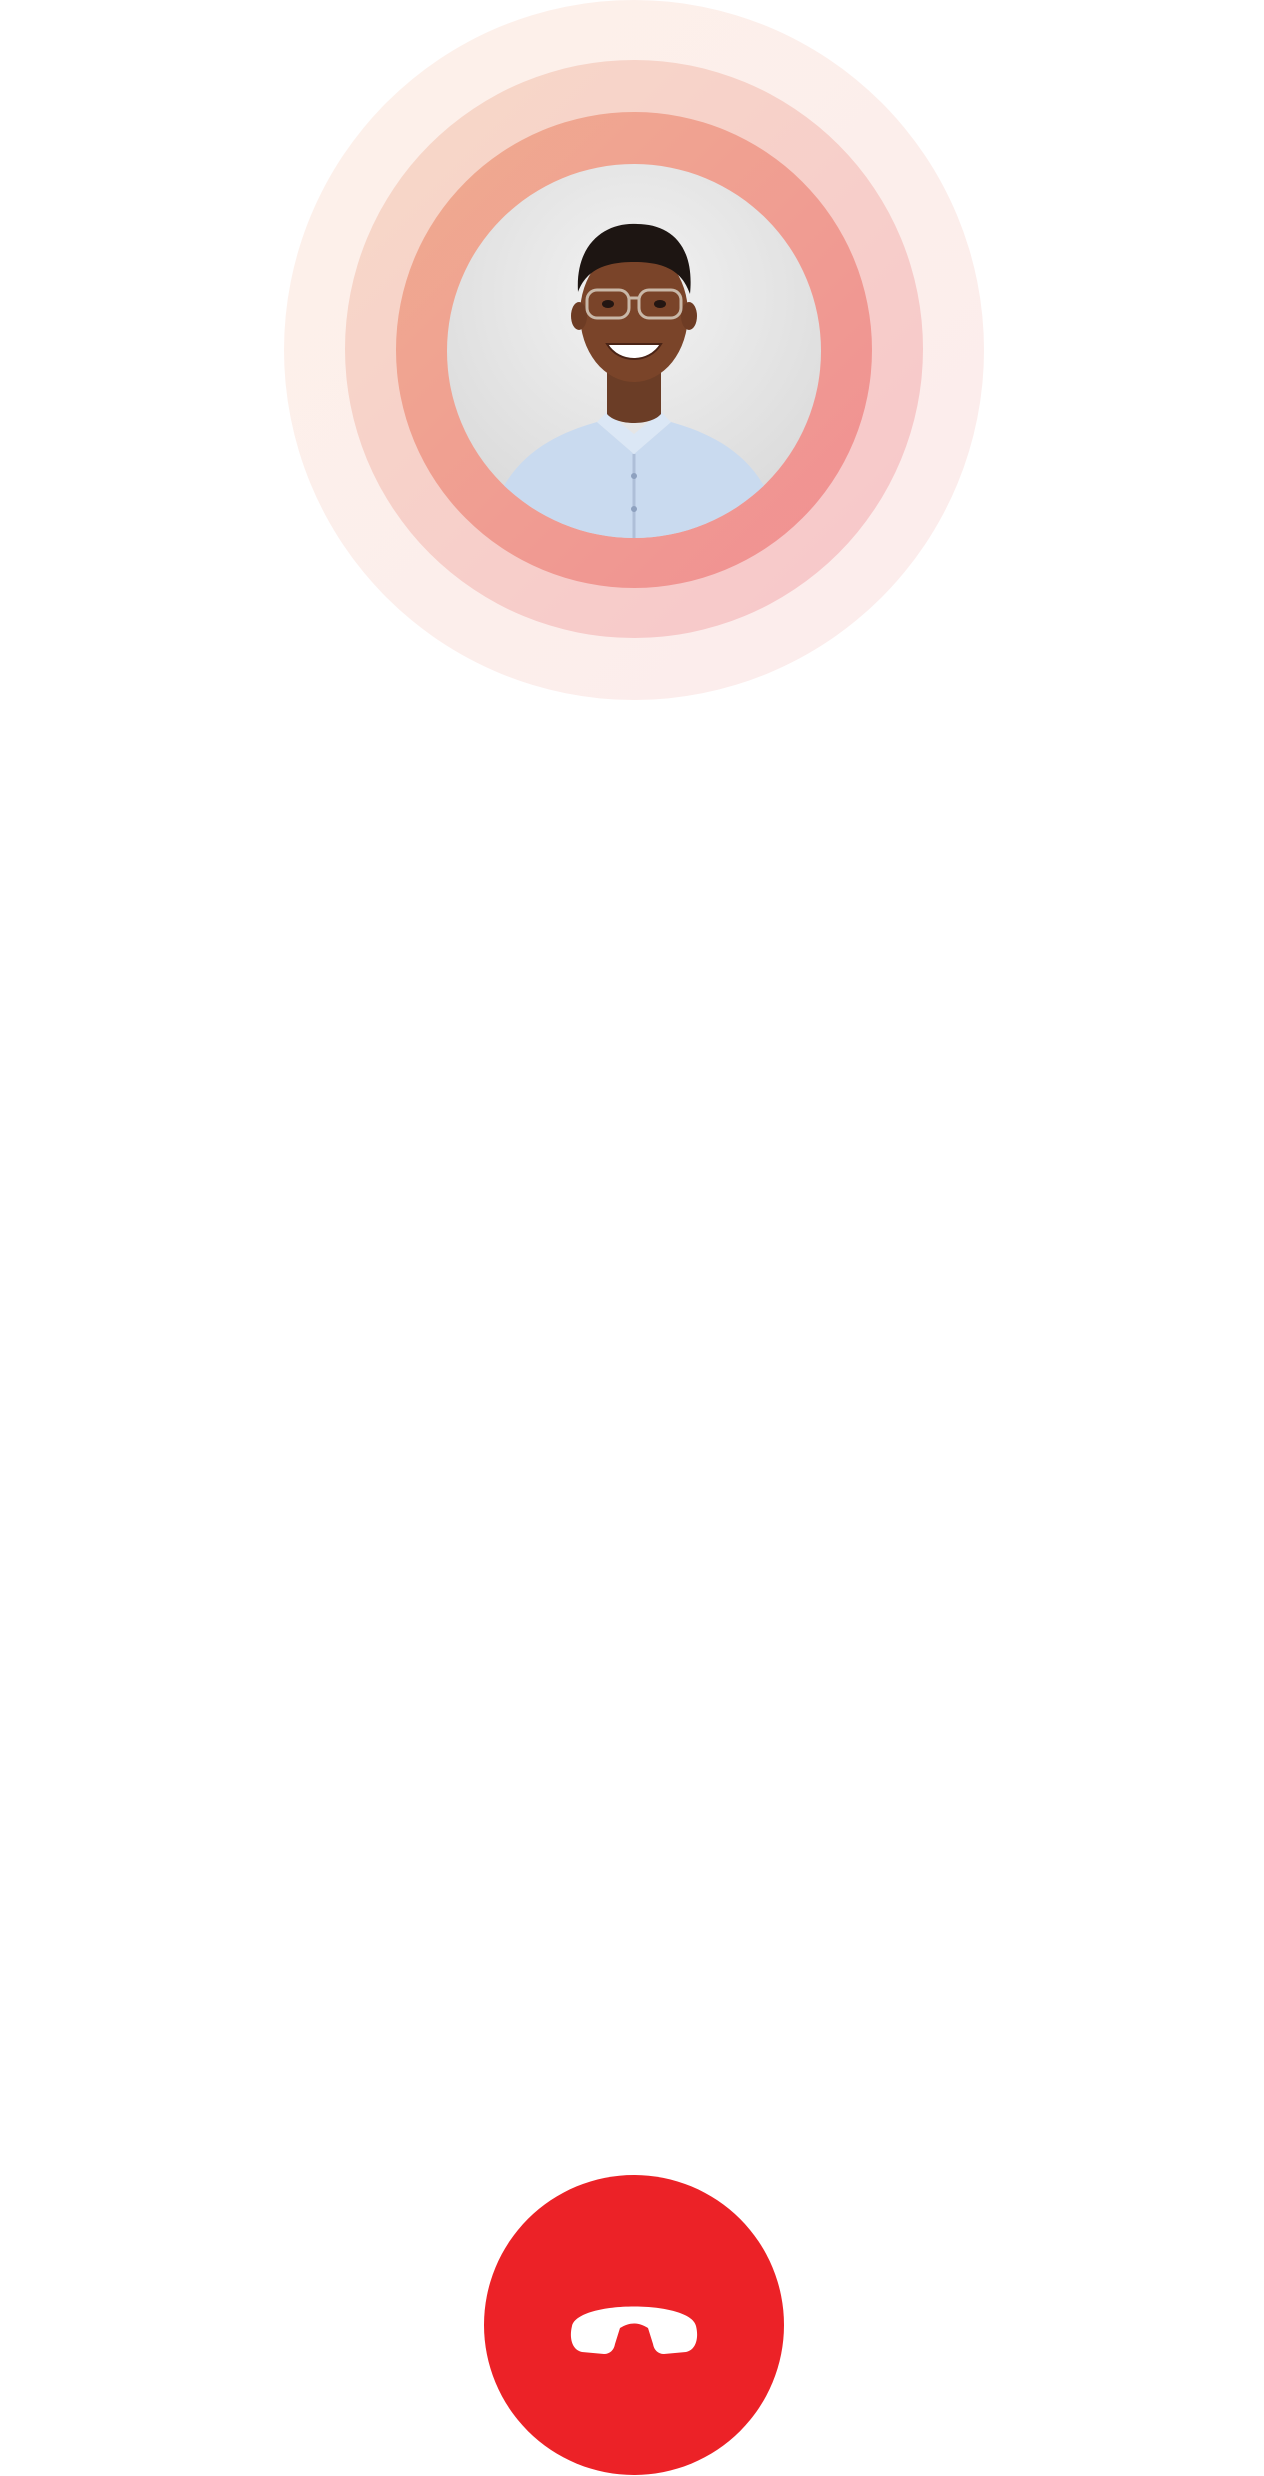 The image size is (1264, 2476). What do you see at coordinates (634, 2330) in the screenshot?
I see `phone-hangup-icon` at bounding box center [634, 2330].